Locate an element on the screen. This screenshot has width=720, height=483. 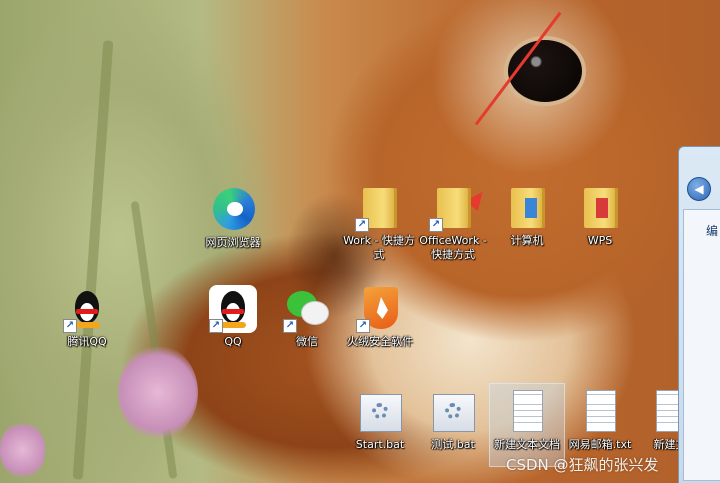
desktop-icon-huorong: ↗ 火绒安全软件 is located at coordinates (380, 317).